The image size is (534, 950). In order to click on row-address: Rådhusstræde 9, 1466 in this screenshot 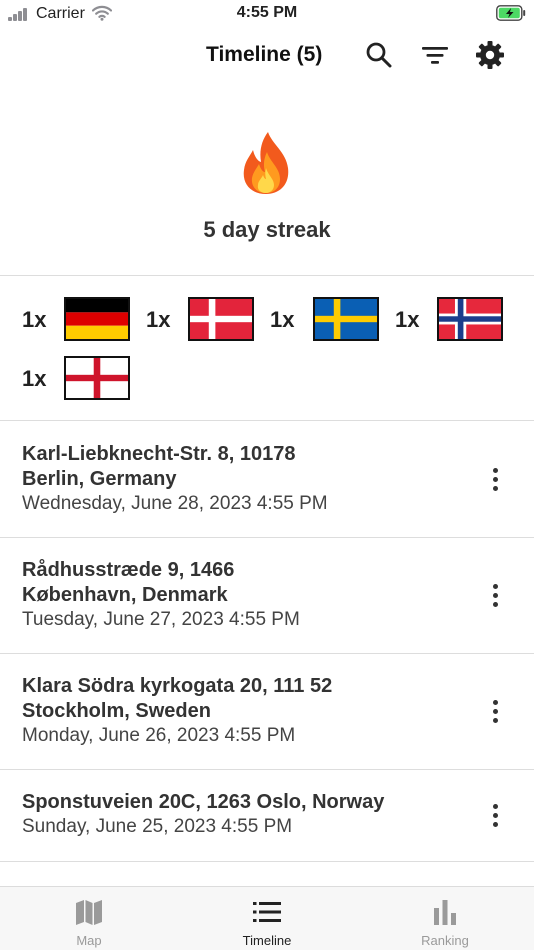, I will do `click(128, 570)`.